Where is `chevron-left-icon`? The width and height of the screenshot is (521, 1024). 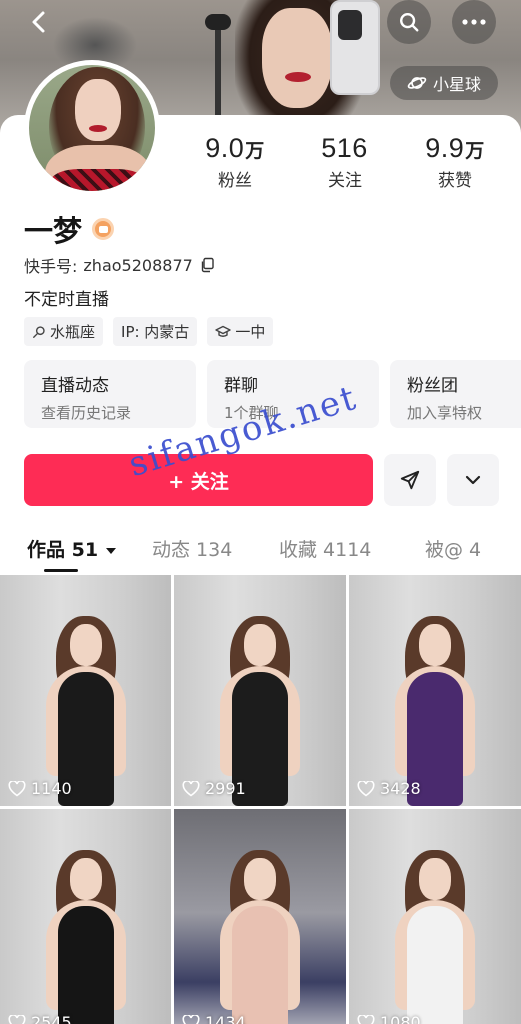
chevron-left-icon is located at coordinates (38, 22).